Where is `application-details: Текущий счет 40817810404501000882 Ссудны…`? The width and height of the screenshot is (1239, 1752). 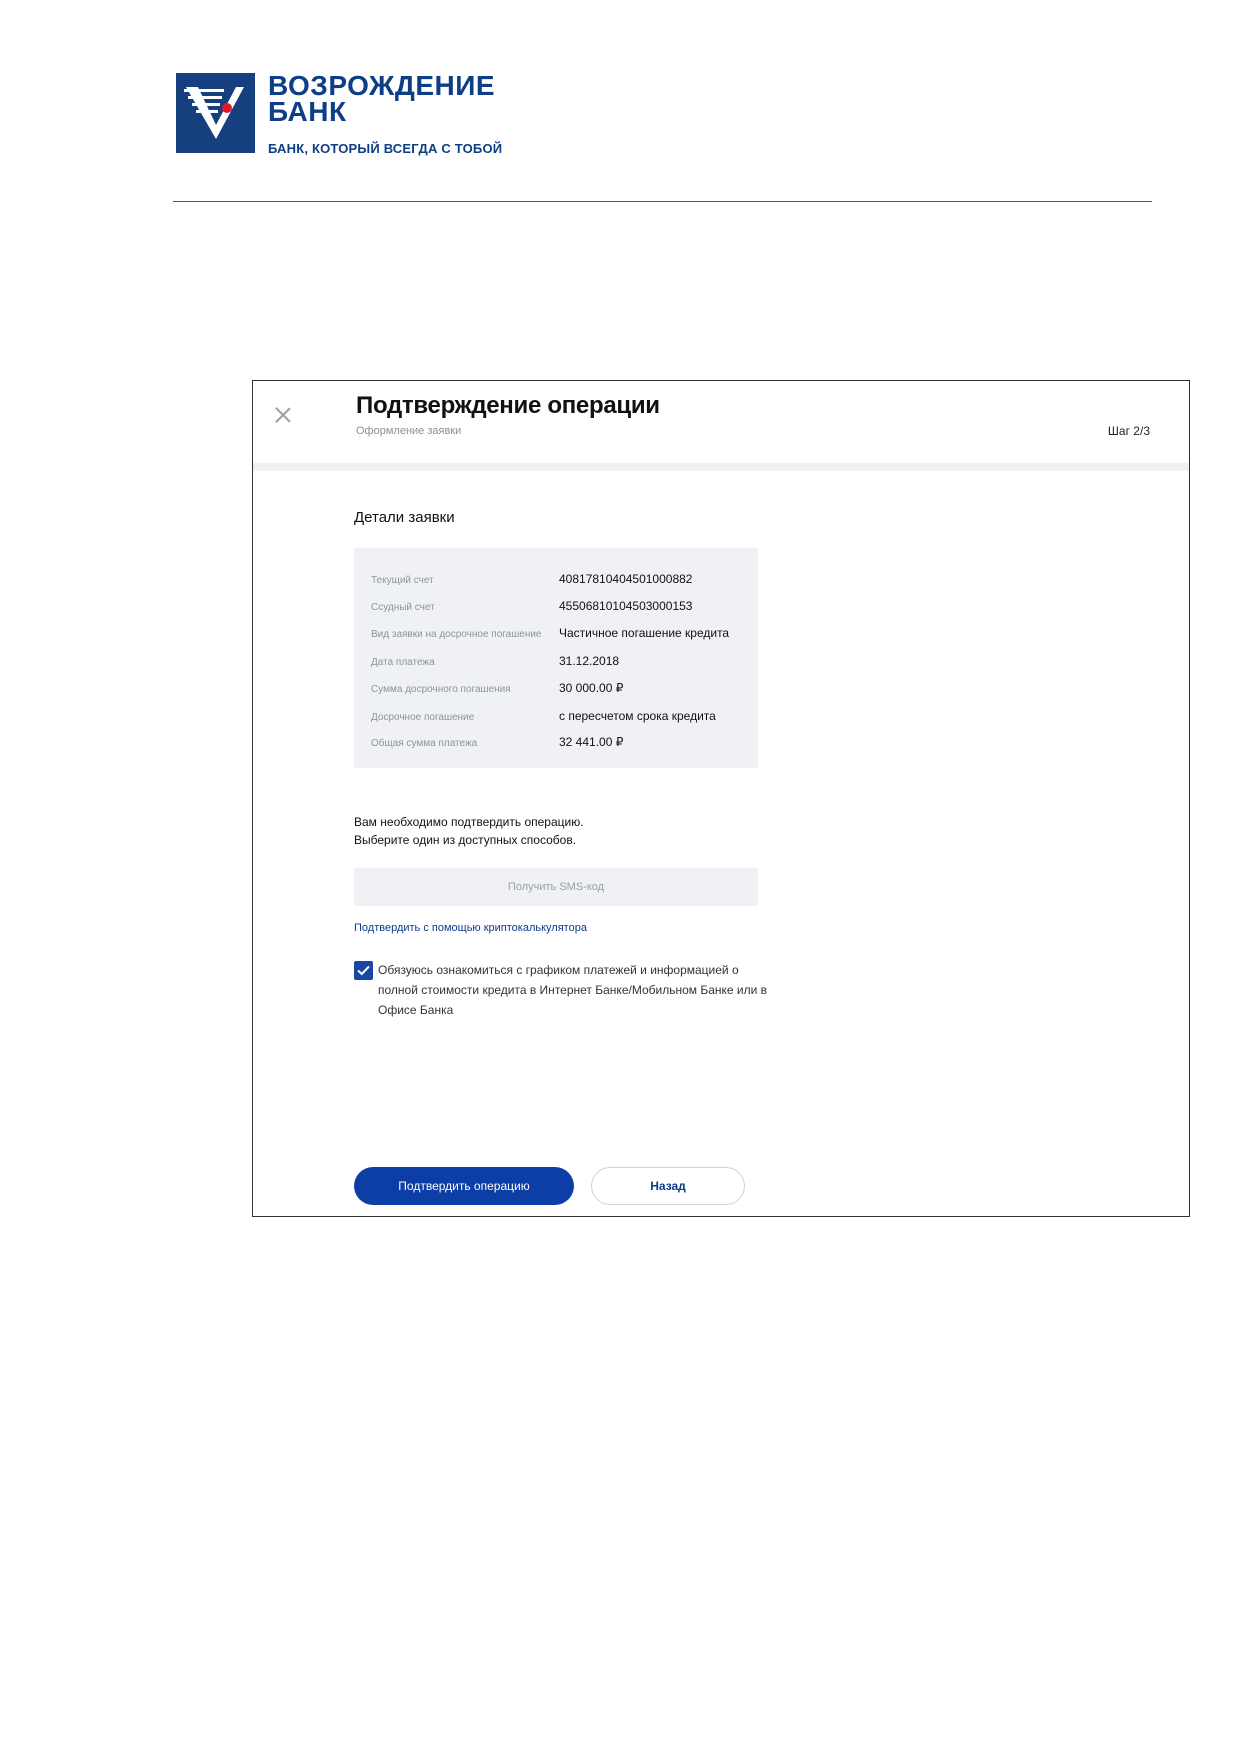
application-details: Текущий счет 40817810404501000882 Ссудны… is located at coordinates (556, 658).